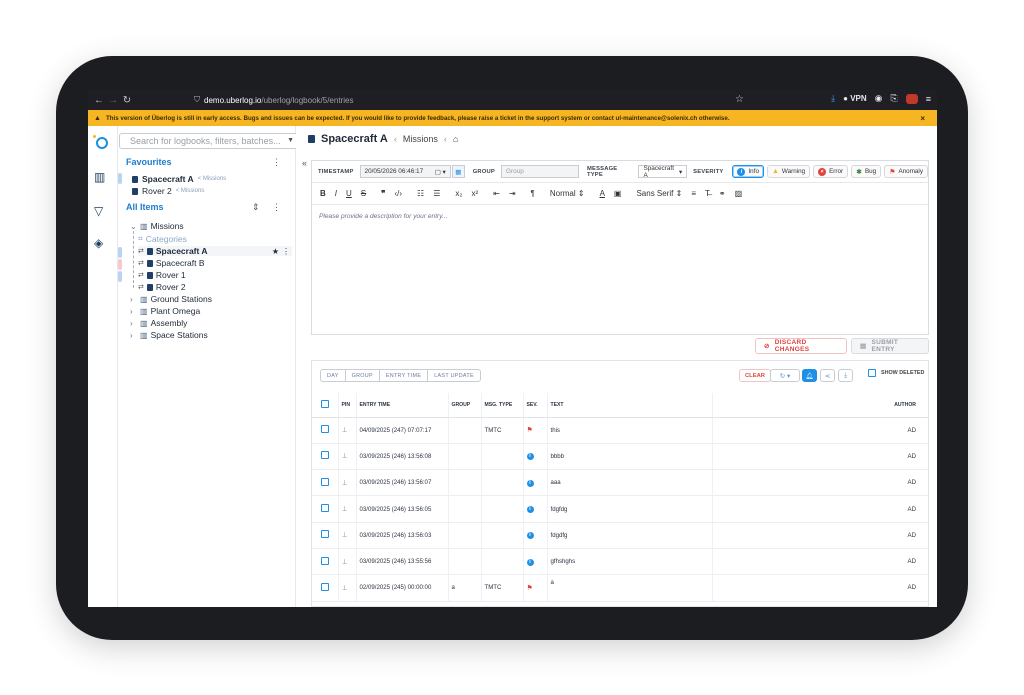 The height and width of the screenshot is (695, 1024). Describe the element at coordinates (168, 191) in the screenshot. I see `favourite-item: Rover 2 < Missions` at that location.